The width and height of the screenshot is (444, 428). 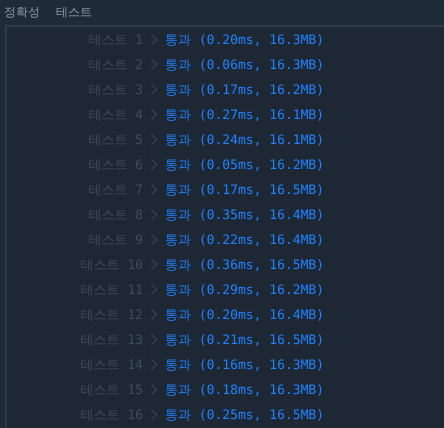 I want to click on test-result: 통과 (0.24ms, 16.1MB), so click(x=245, y=140).